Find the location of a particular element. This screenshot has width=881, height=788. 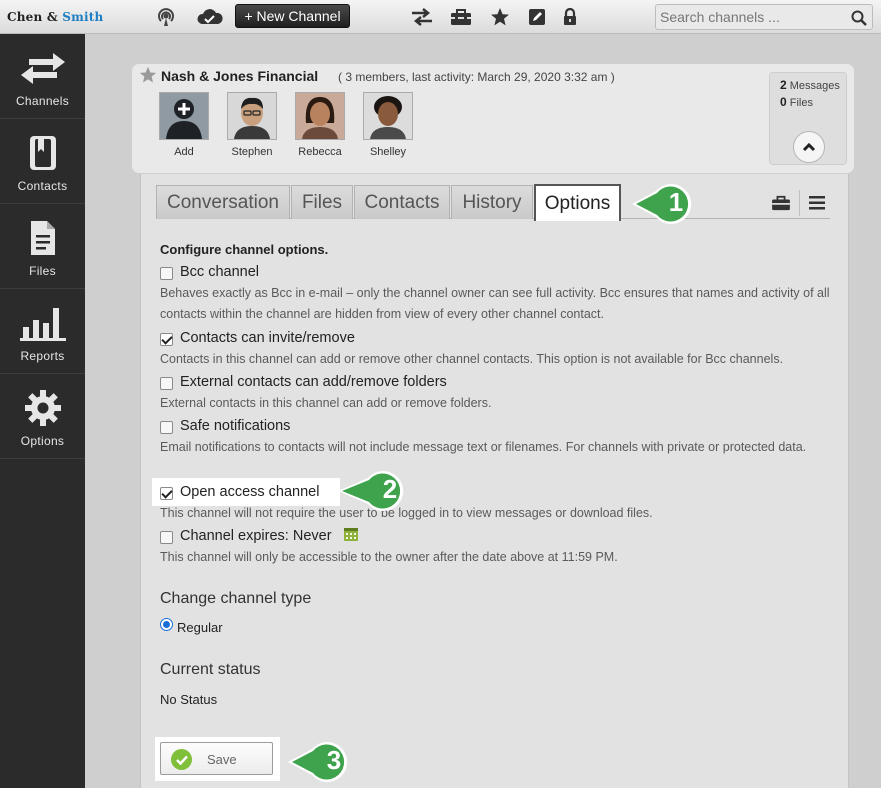

callout-3: 3 is located at coordinates (322, 764).